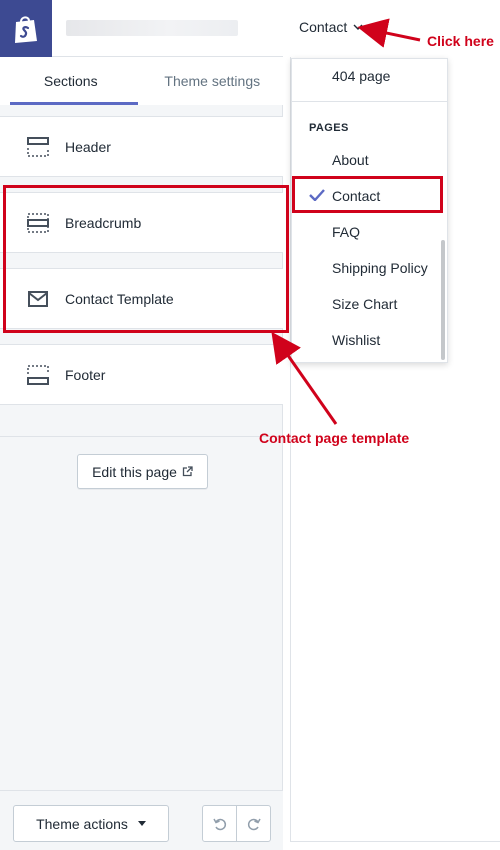  I want to click on tab-sections: Sections, so click(71, 81).